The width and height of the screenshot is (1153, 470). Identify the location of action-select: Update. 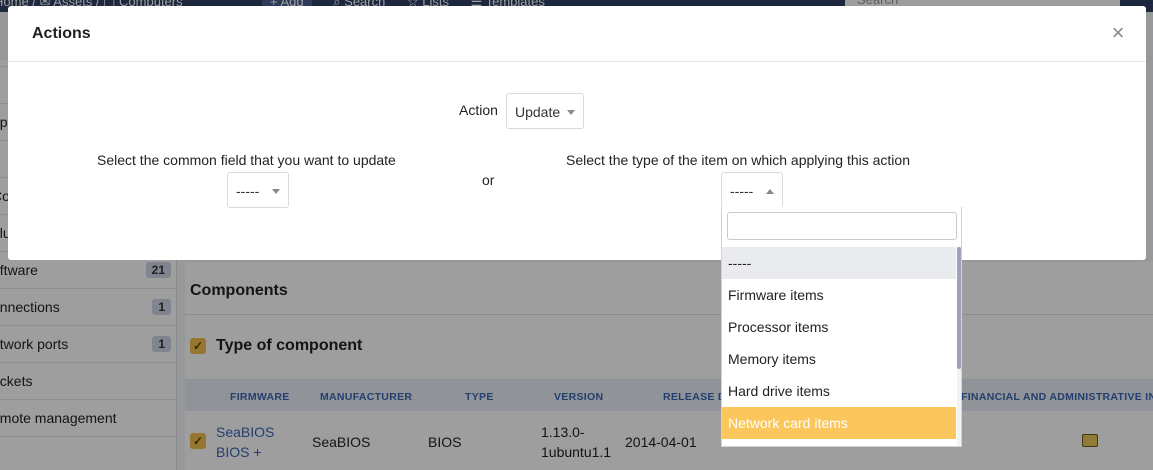
(545, 111).